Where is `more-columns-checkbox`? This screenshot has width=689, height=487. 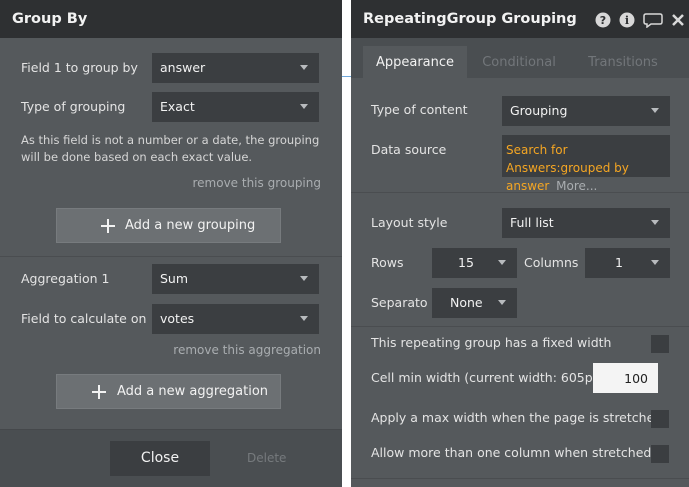
more-columns-checkbox is located at coordinates (660, 454).